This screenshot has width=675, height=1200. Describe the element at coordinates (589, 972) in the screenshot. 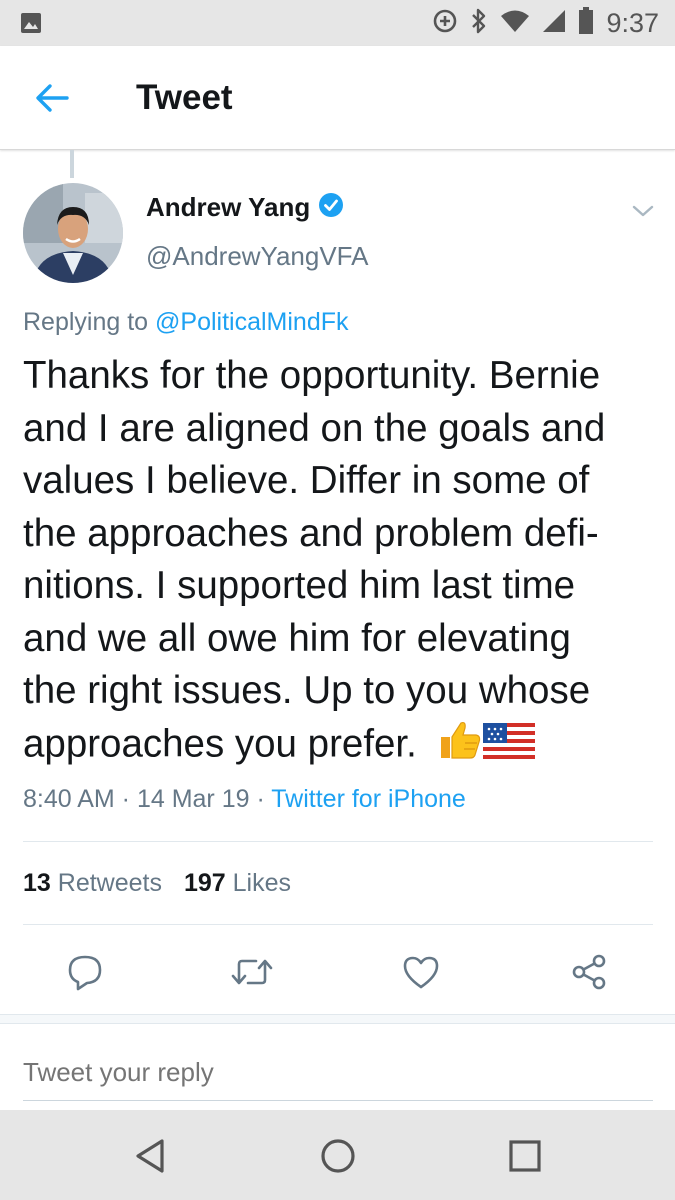

I see `share-icon` at that location.